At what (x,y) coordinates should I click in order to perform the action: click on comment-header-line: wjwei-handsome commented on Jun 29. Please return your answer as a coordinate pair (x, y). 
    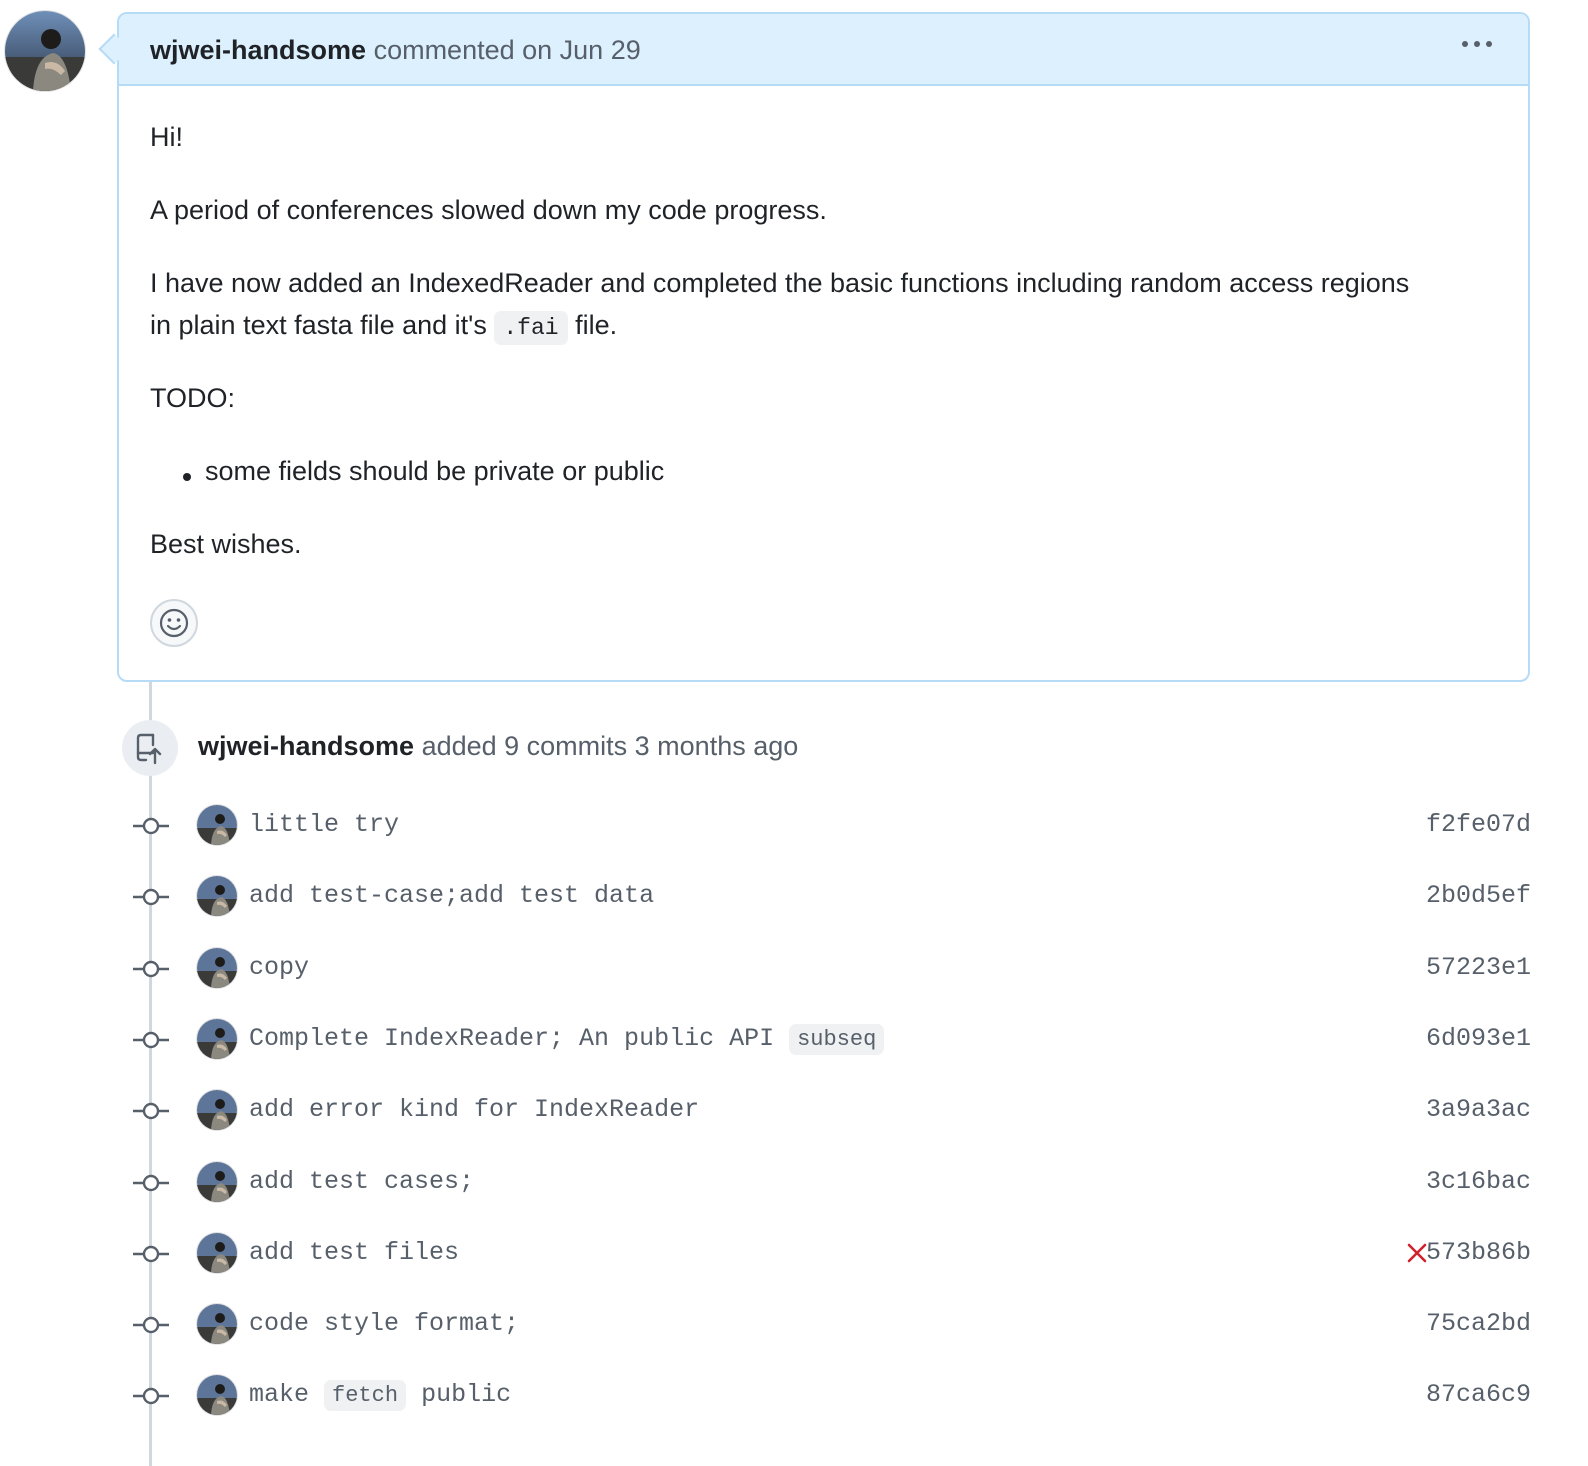
    Looking at the image, I should click on (395, 50).